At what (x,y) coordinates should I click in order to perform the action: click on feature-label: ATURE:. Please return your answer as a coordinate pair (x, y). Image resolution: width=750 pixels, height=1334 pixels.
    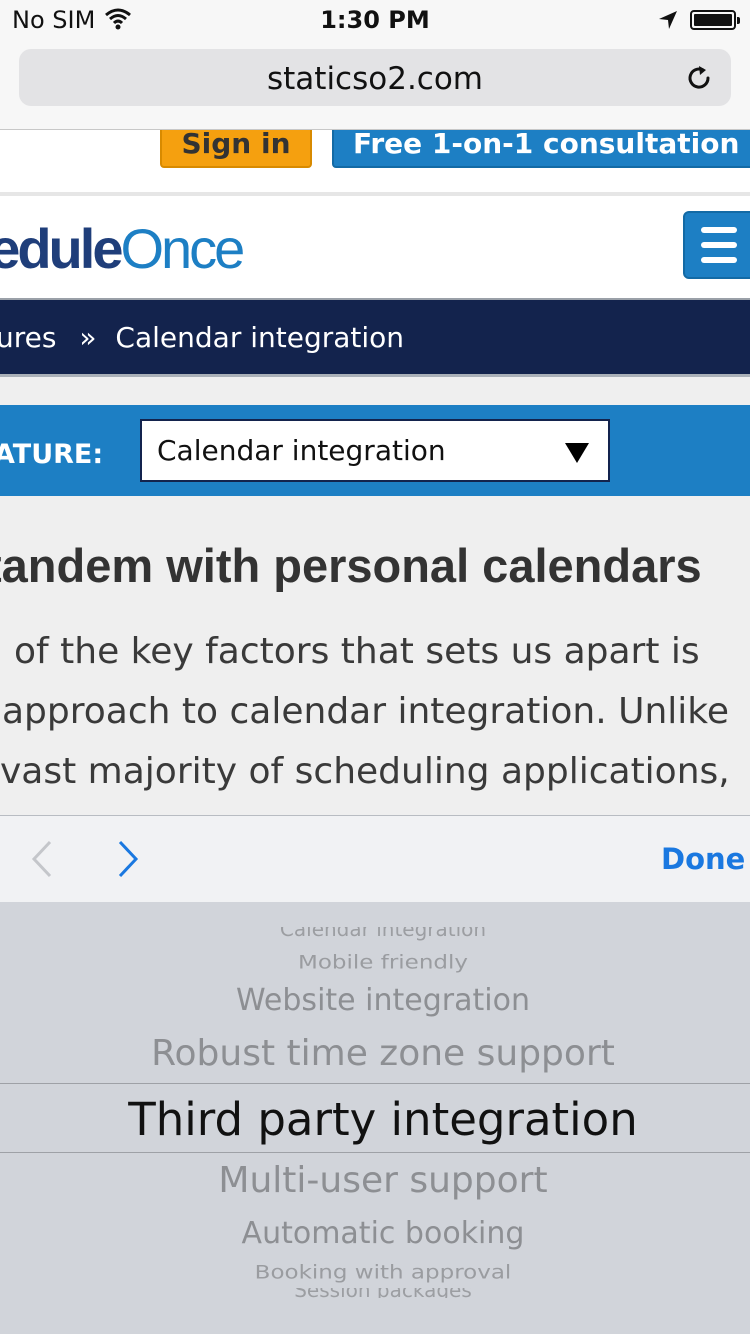
    Looking at the image, I should click on (52, 454).